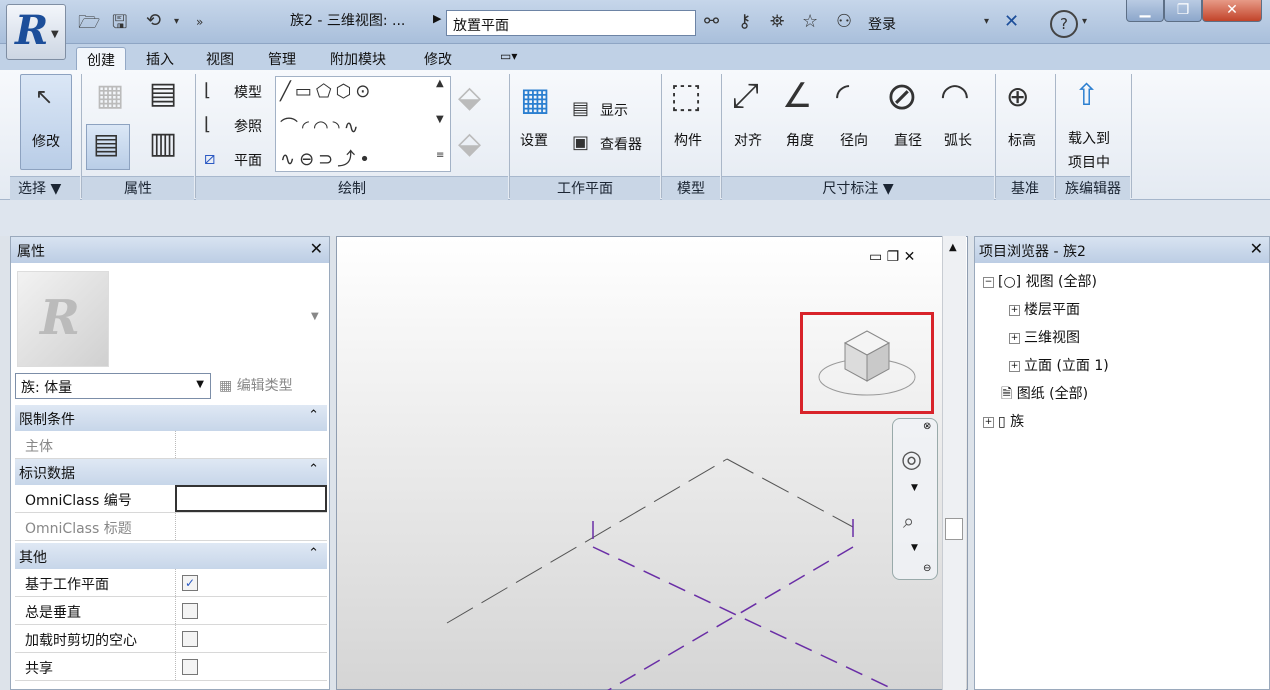 The height and width of the screenshot is (690, 1270). Describe the element at coordinates (101, 58) in the screenshot. I see `tab-create: 创建` at that location.